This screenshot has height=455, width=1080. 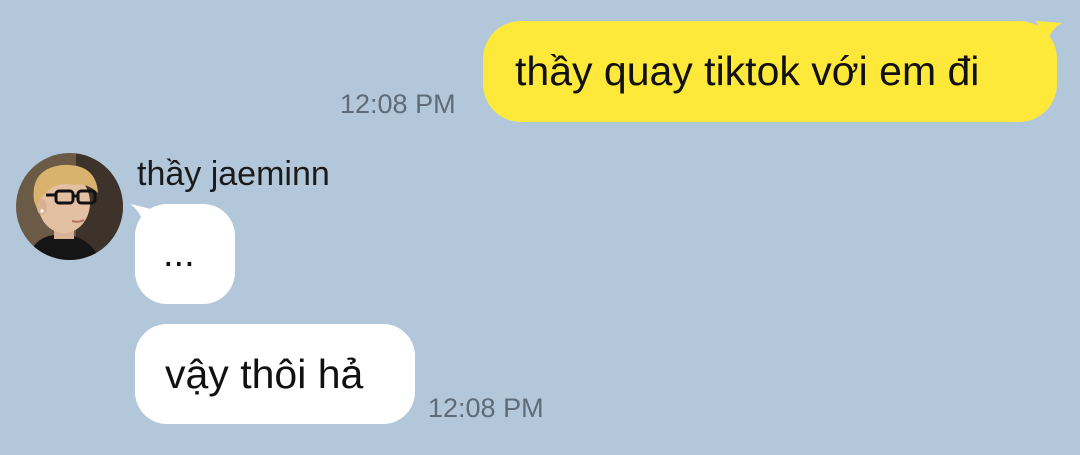 I want to click on incoming-message-time: 12:08 PM, so click(x=486, y=408).